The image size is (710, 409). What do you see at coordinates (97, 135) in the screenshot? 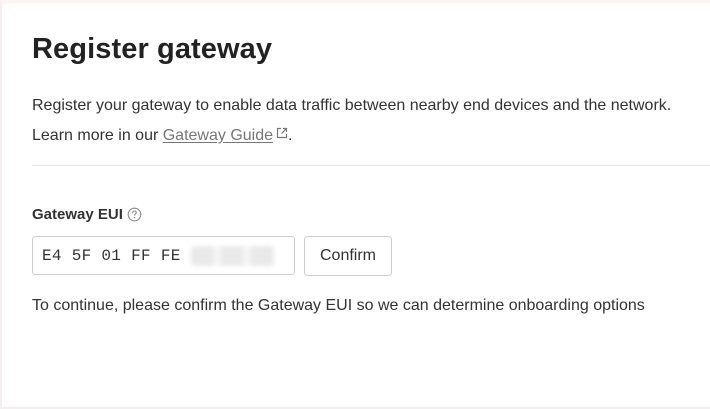
I see `description-prefix: Learn more in our` at bounding box center [97, 135].